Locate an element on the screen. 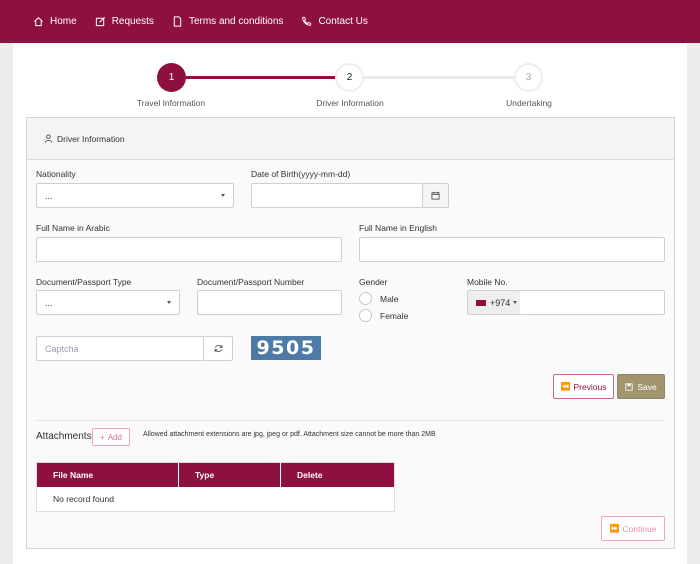 The height and width of the screenshot is (564, 700). doc-number-input is located at coordinates (269, 302).